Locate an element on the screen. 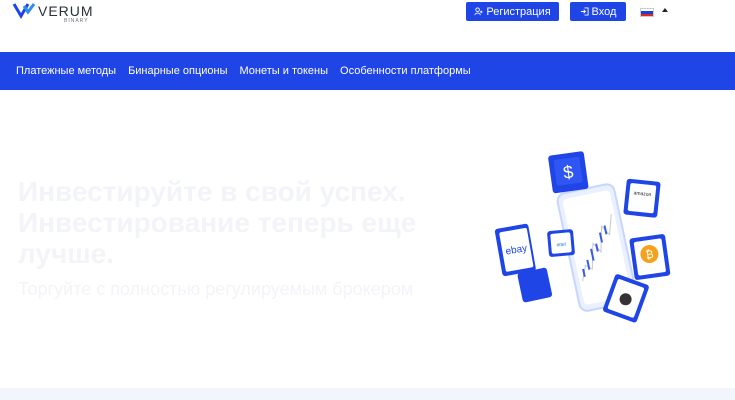 This screenshot has height=400, width=735. intel-card: intel is located at coordinates (561, 243).